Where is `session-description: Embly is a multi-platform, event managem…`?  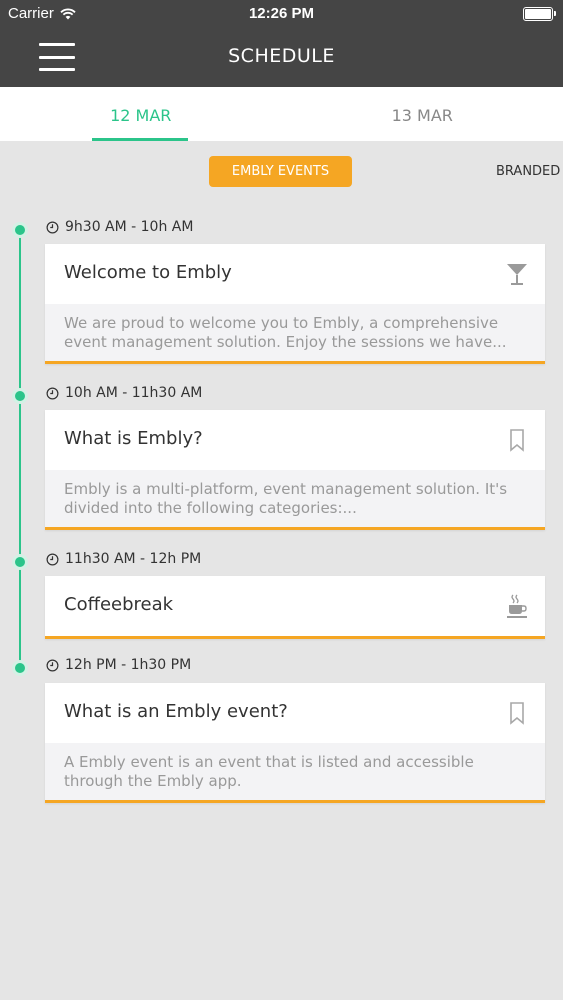 session-description: Embly is a multi-platform, event managem… is located at coordinates (295, 498).